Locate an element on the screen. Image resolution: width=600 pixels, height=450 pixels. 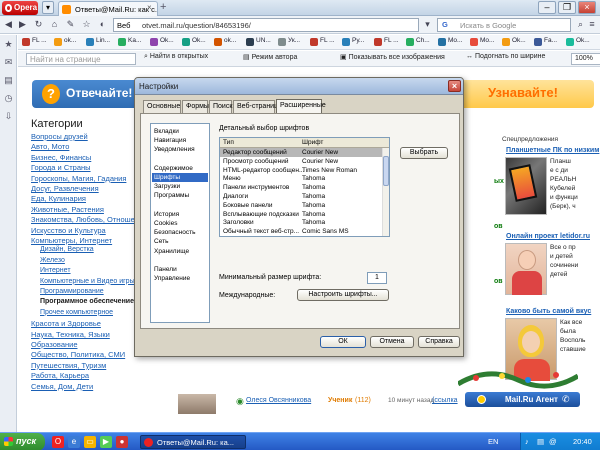
settings-nav-item: Сеть is located at coordinates (180, 241).